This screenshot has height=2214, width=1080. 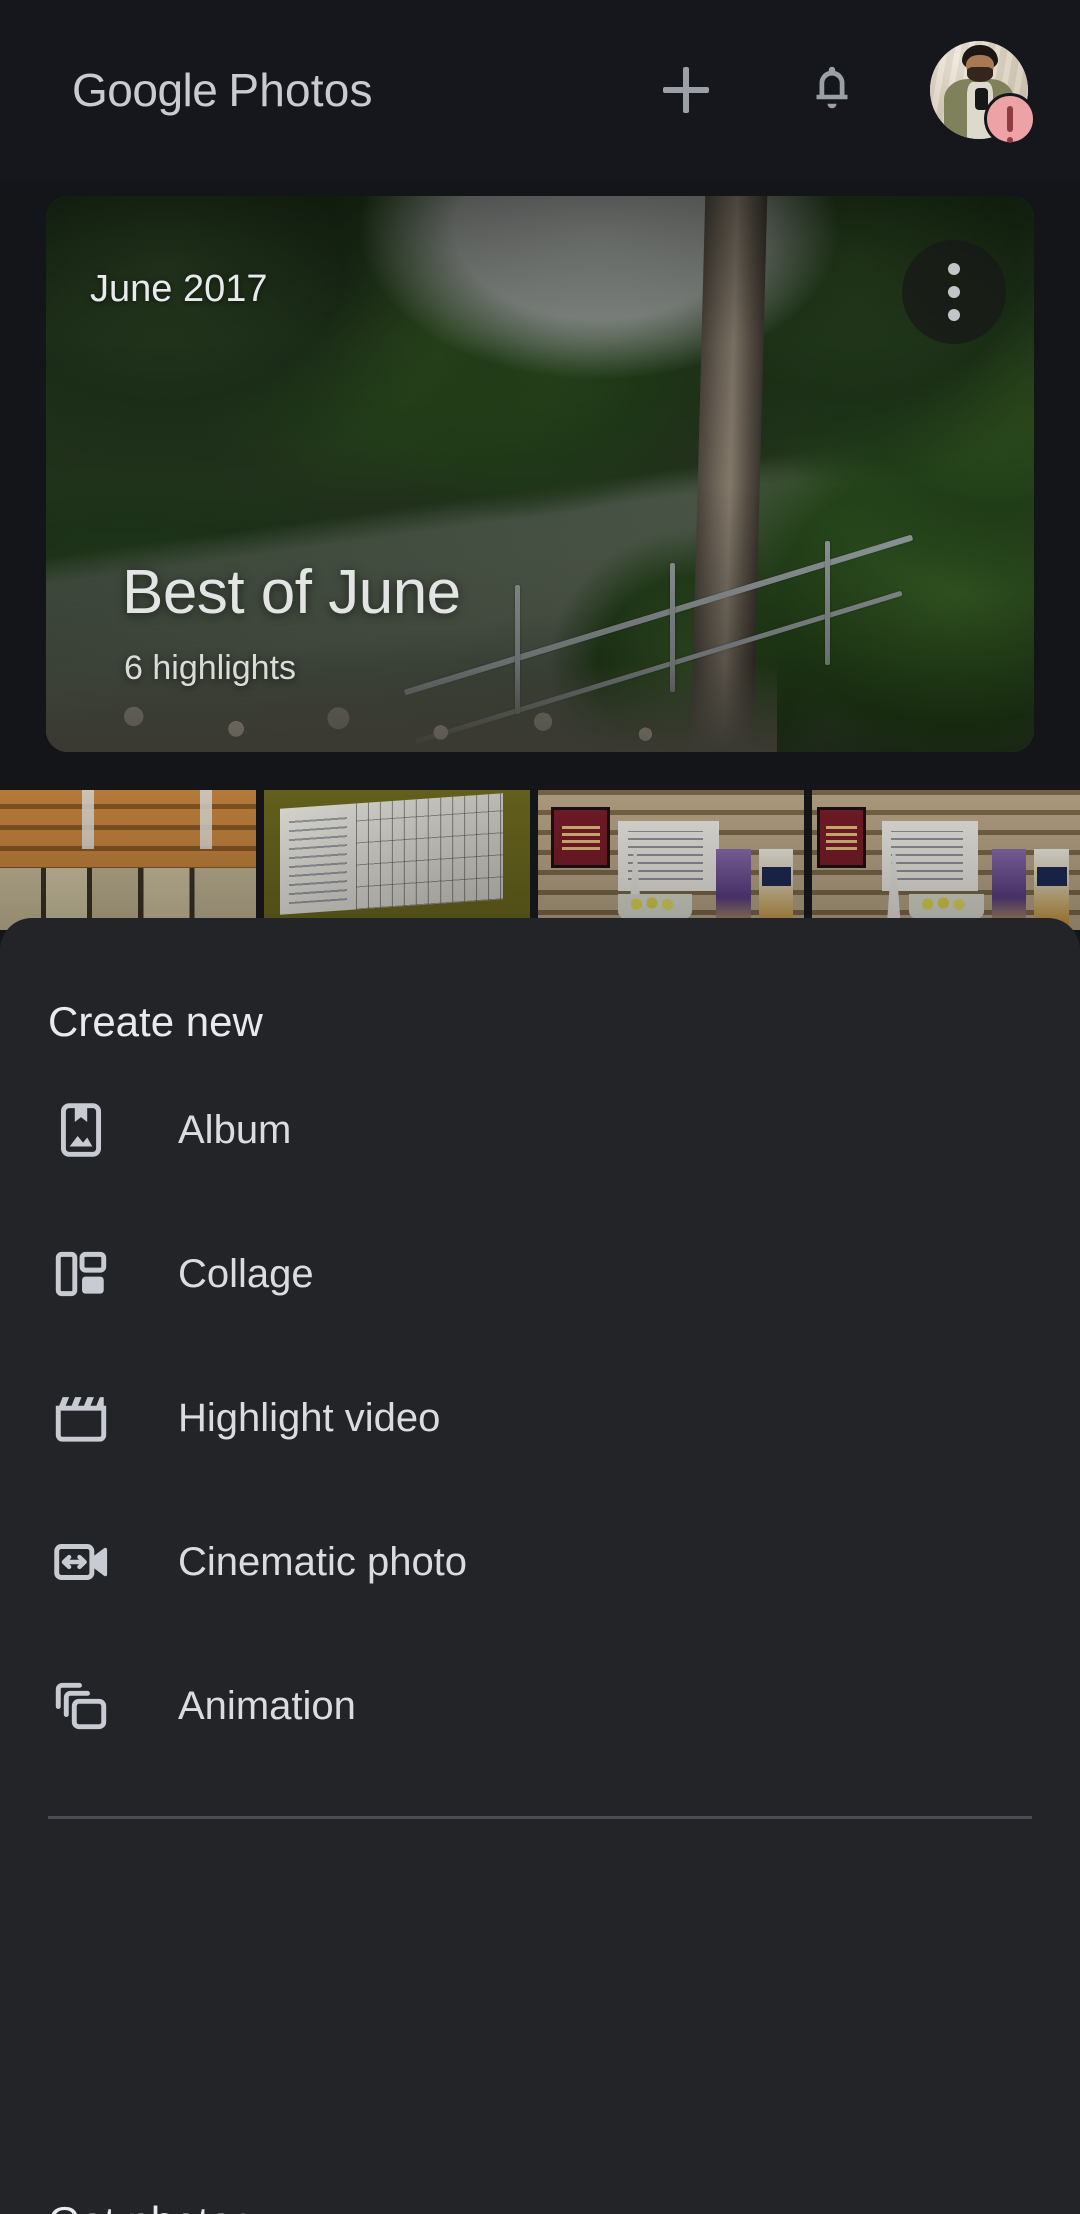 I want to click on thumb3-overlay, so click(x=671, y=860).